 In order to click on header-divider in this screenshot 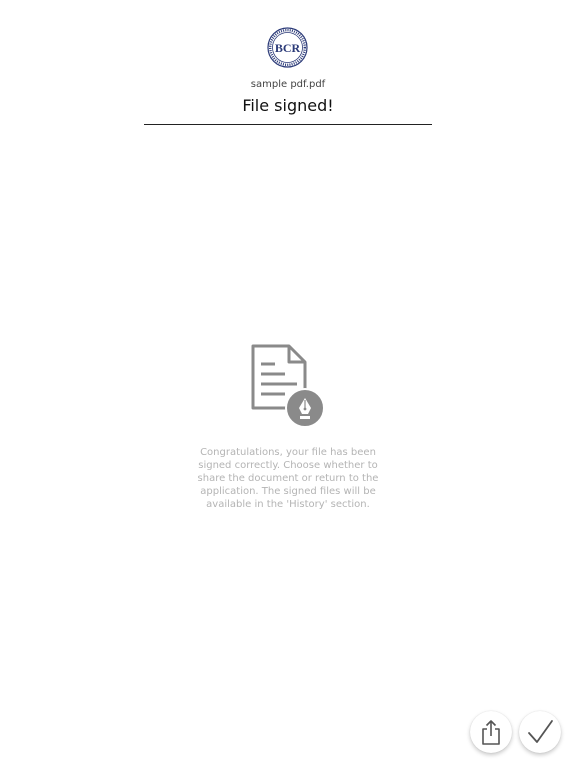, I will do `click(288, 124)`.